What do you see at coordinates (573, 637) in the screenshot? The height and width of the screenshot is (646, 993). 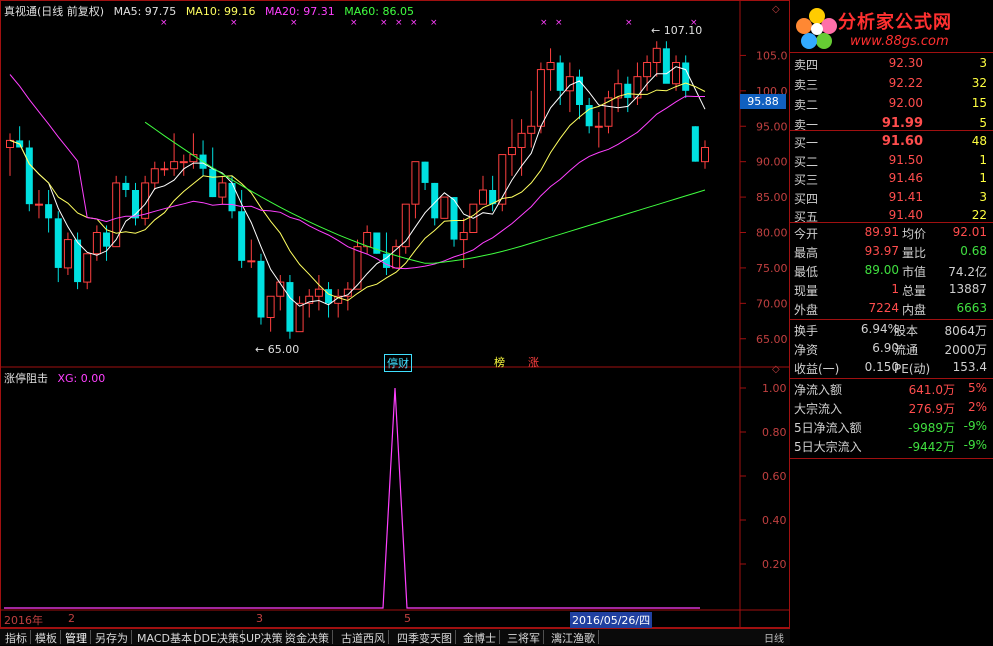 I see `tab-12: 漓江渔歌` at bounding box center [573, 637].